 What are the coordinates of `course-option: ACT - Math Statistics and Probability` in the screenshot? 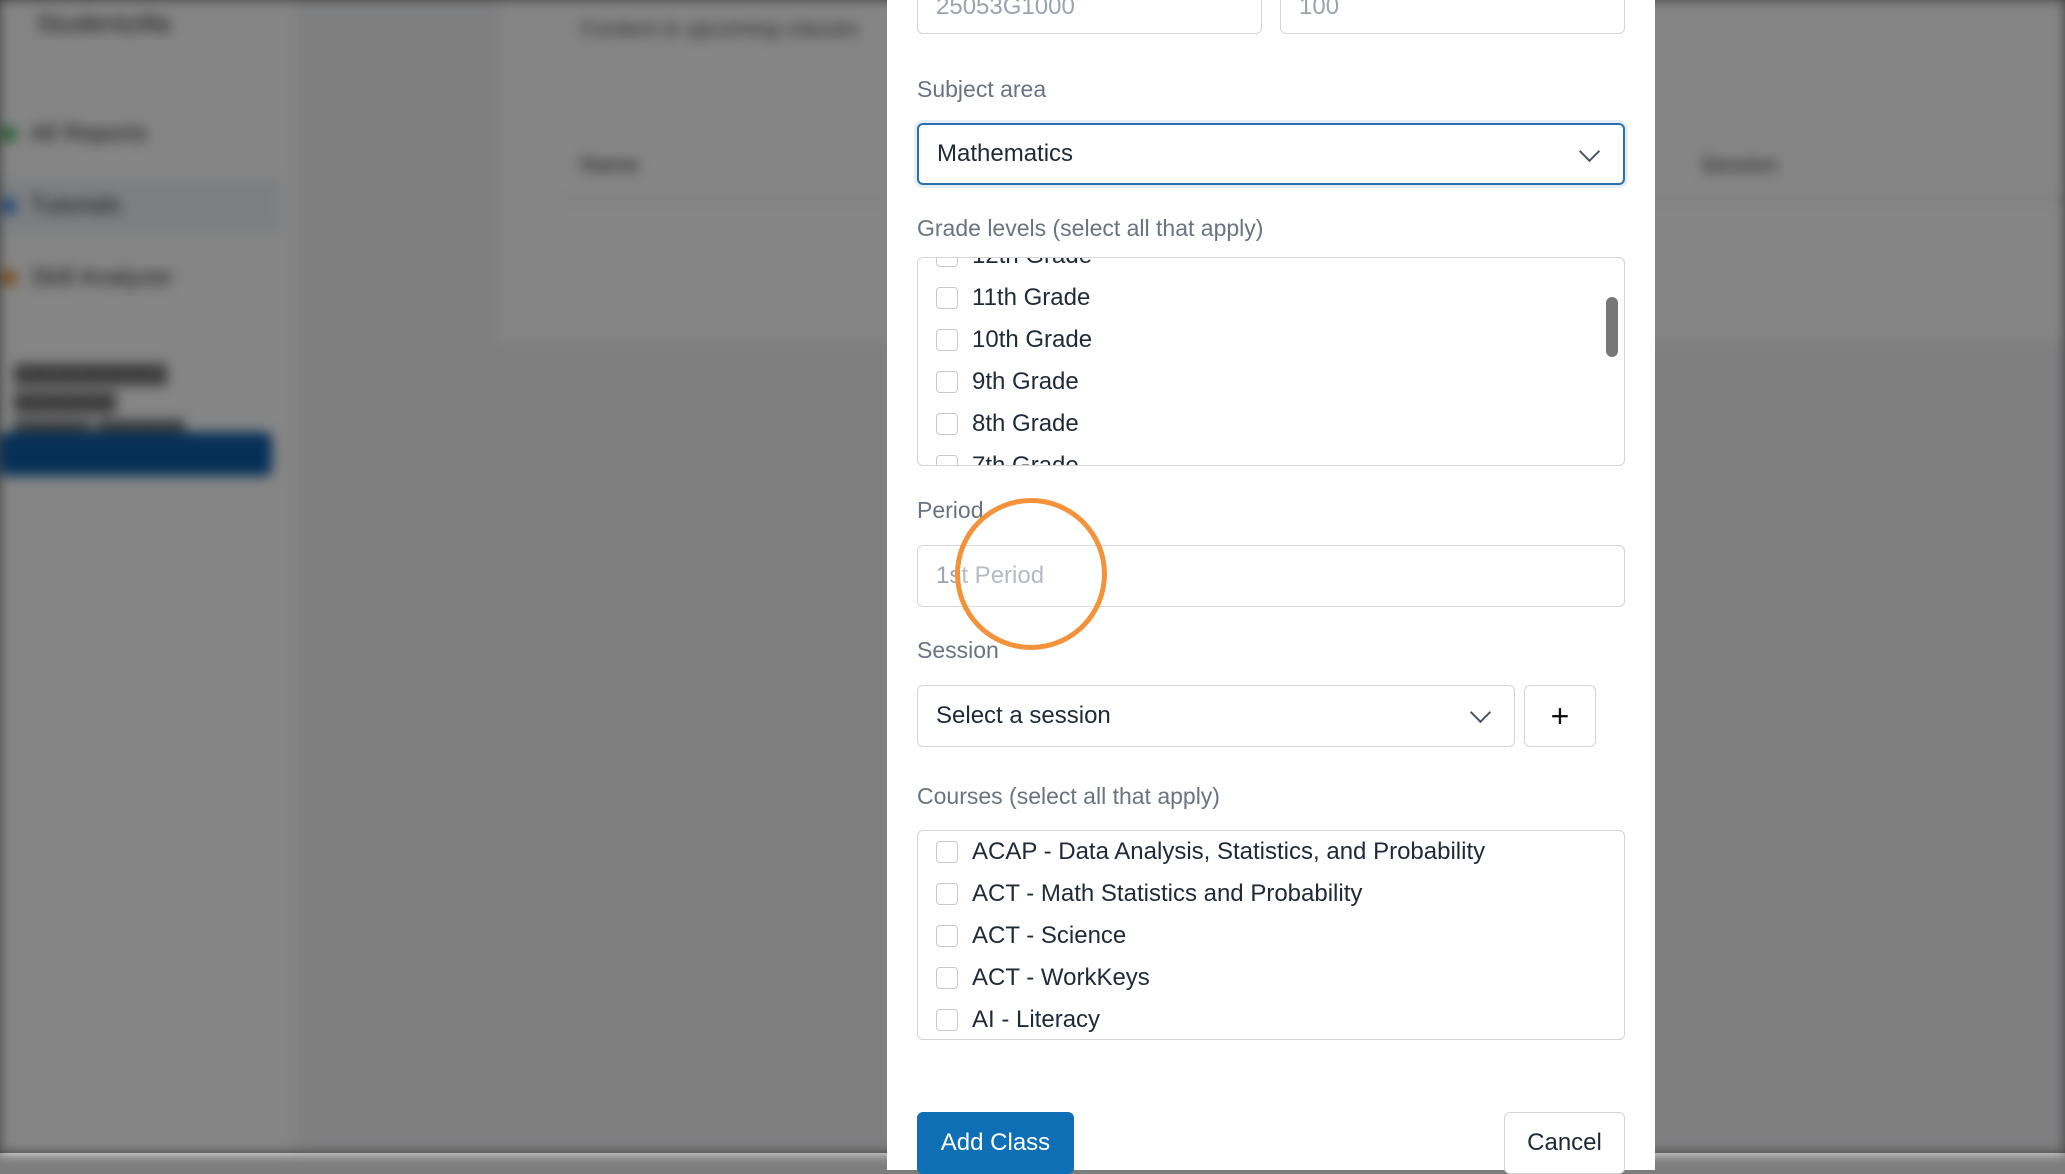 It's located at (1271, 894).